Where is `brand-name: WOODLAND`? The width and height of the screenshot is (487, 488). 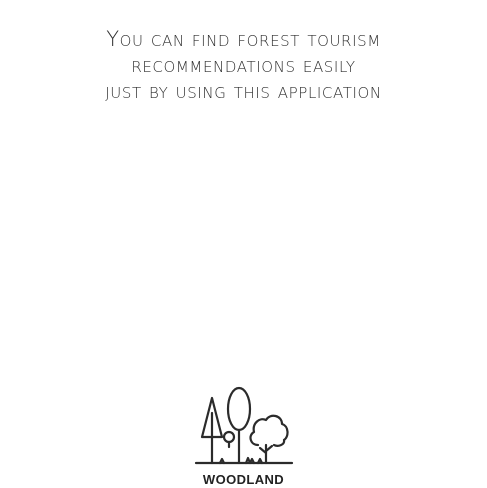 brand-name: WOODLAND is located at coordinates (243, 479).